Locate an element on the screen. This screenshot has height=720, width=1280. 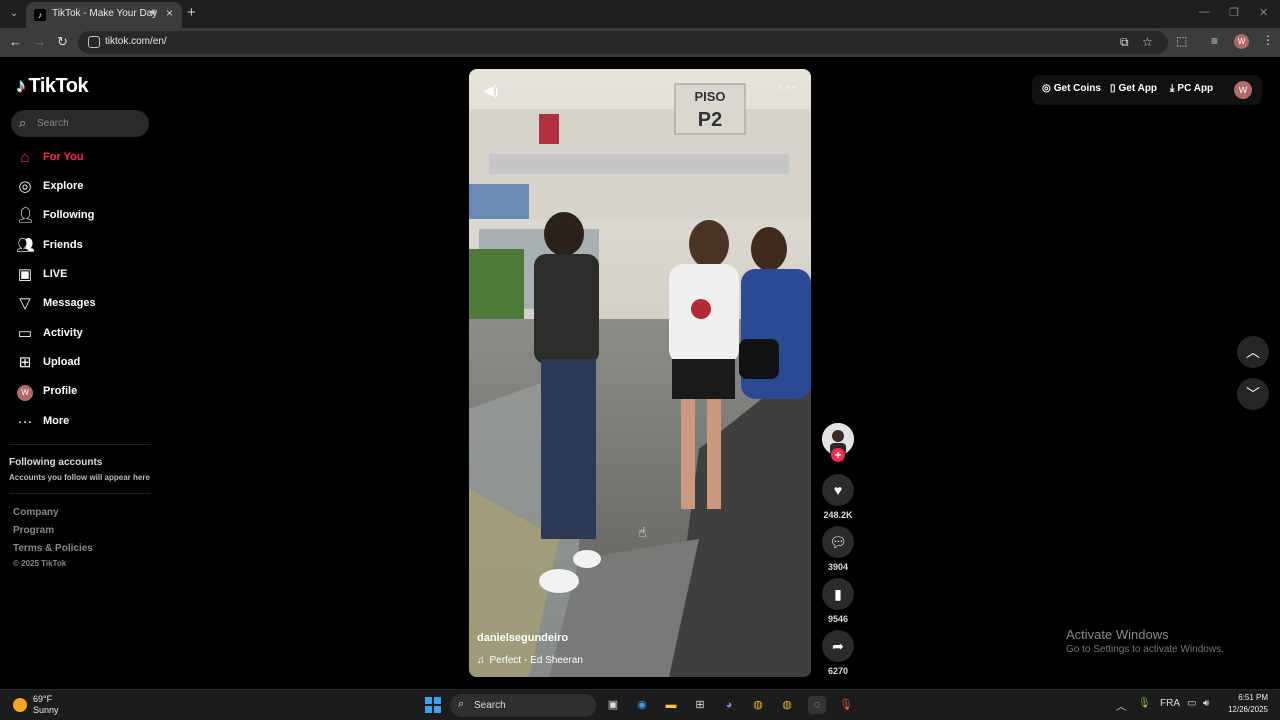
footer-company-link: Company is located at coordinates (36, 512).